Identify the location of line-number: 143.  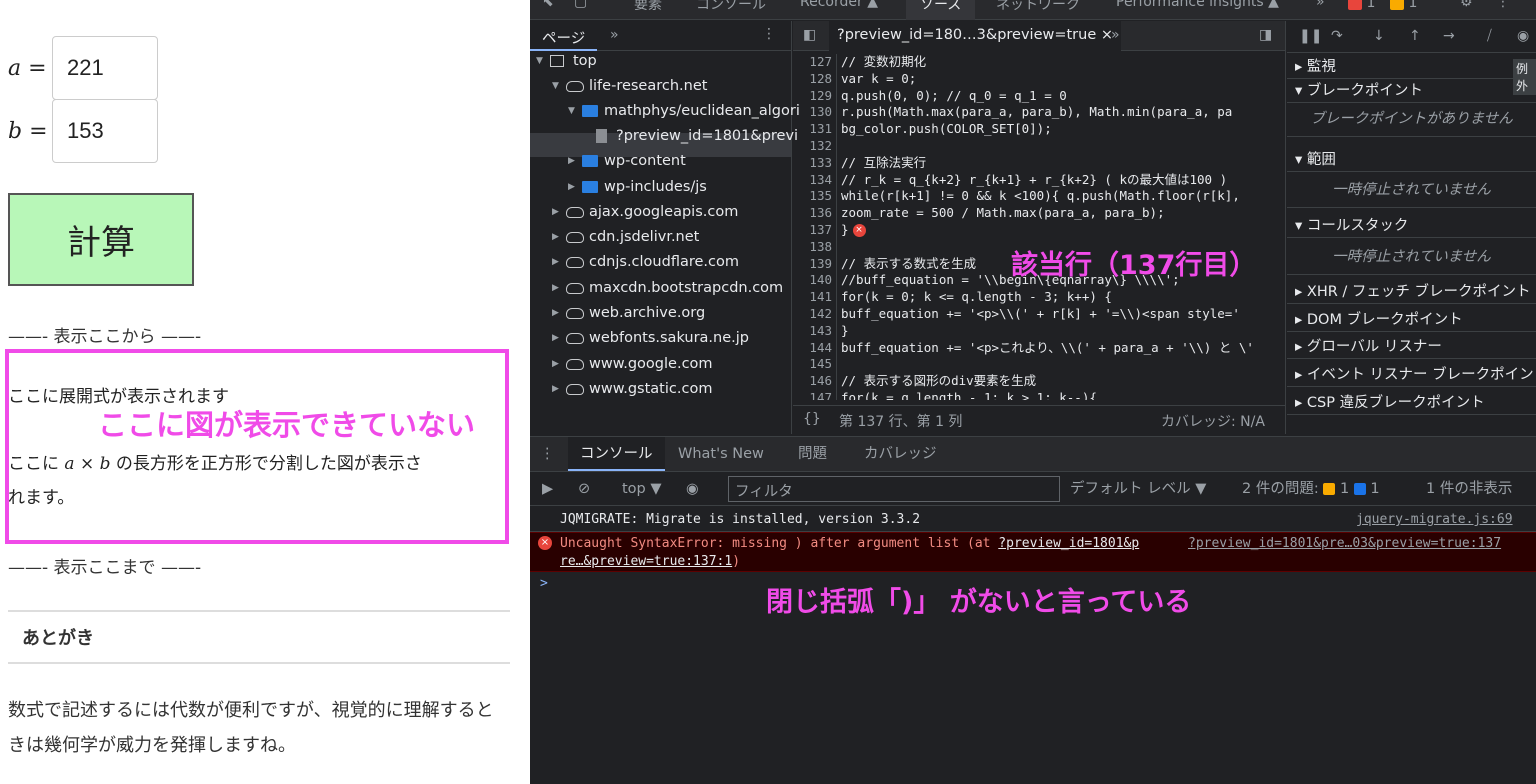
(815, 331).